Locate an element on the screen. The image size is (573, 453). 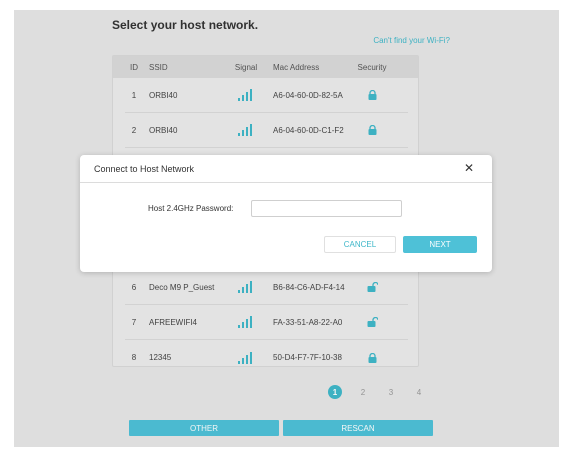
next-button: NEXT is located at coordinates (440, 244).